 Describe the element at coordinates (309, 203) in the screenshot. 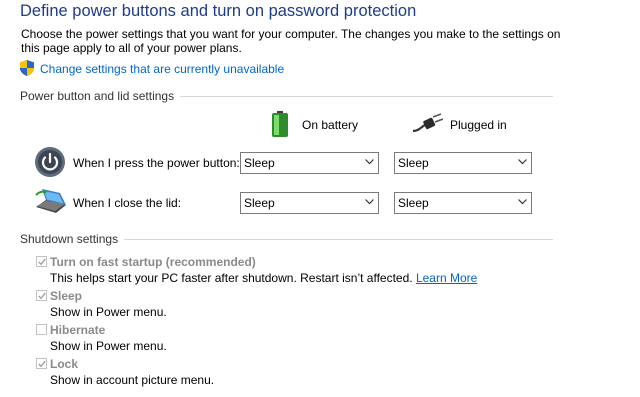

I see `close-lid-battery-select: Sleep` at that location.